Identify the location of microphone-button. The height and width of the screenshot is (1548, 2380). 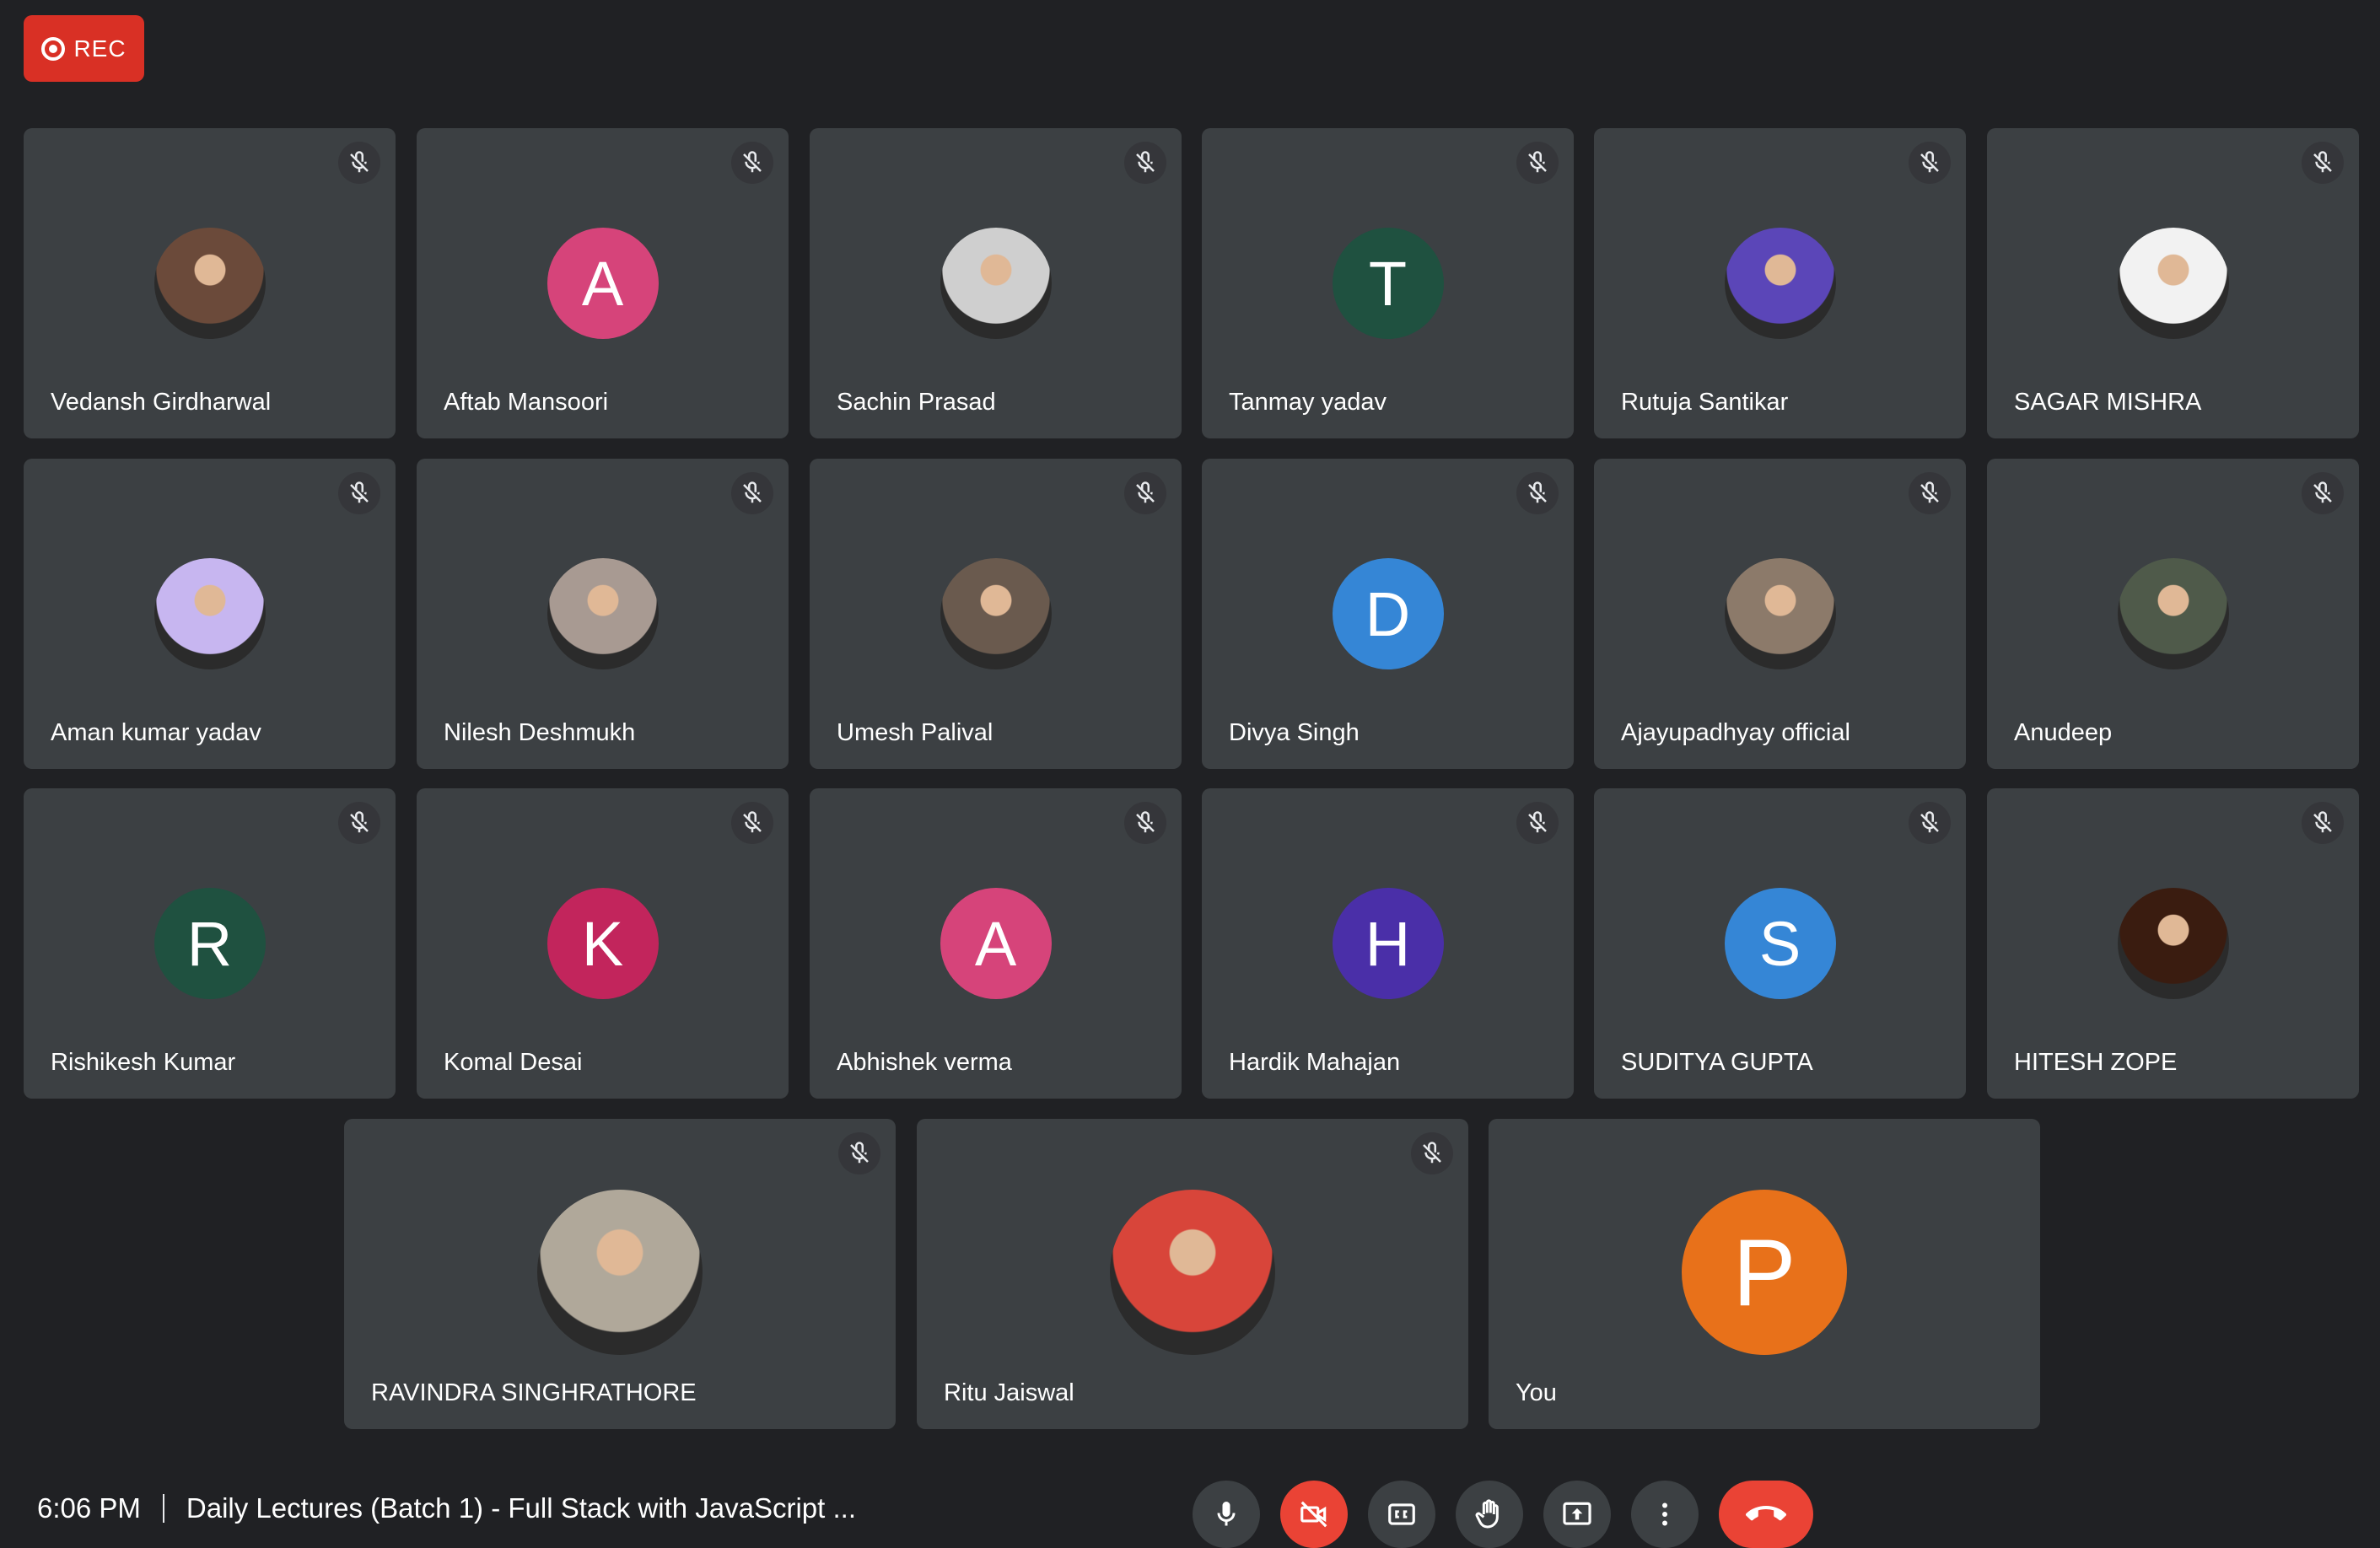
(1226, 1514).